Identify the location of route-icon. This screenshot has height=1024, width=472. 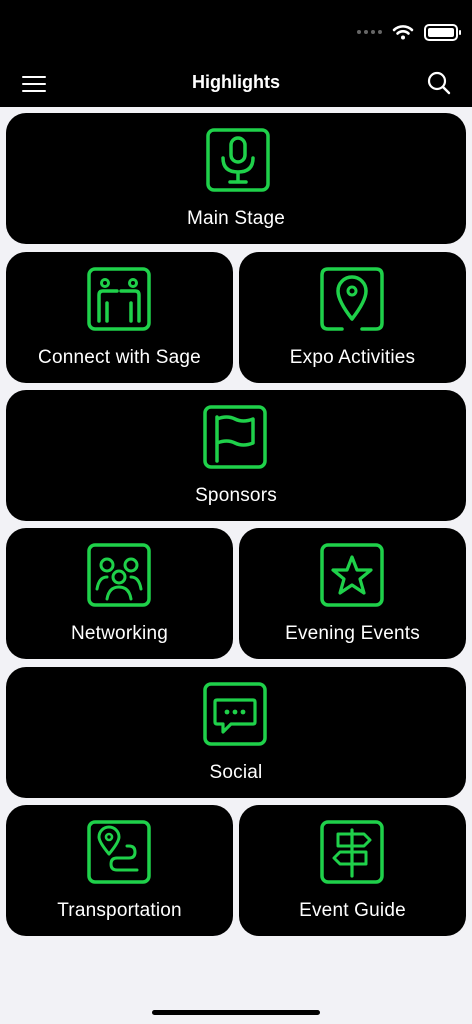
(119, 852).